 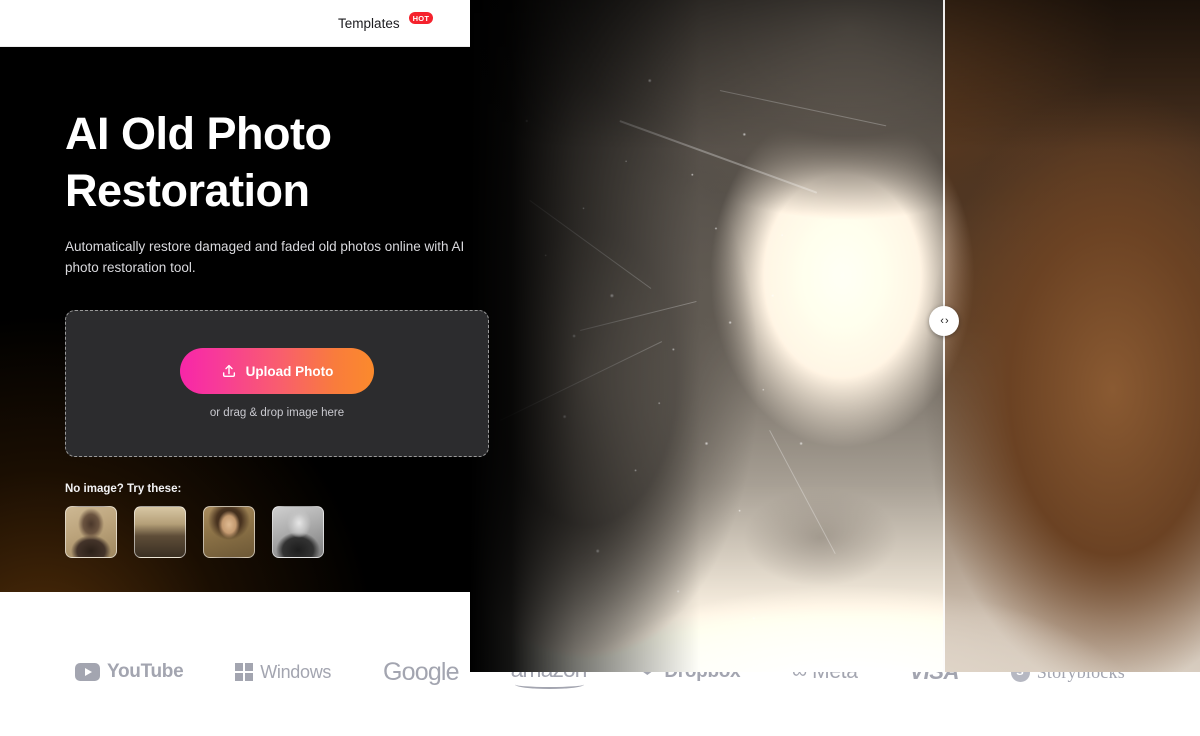 I want to click on sample-thumbnail-sepia-portrait-man, so click(x=91, y=532).